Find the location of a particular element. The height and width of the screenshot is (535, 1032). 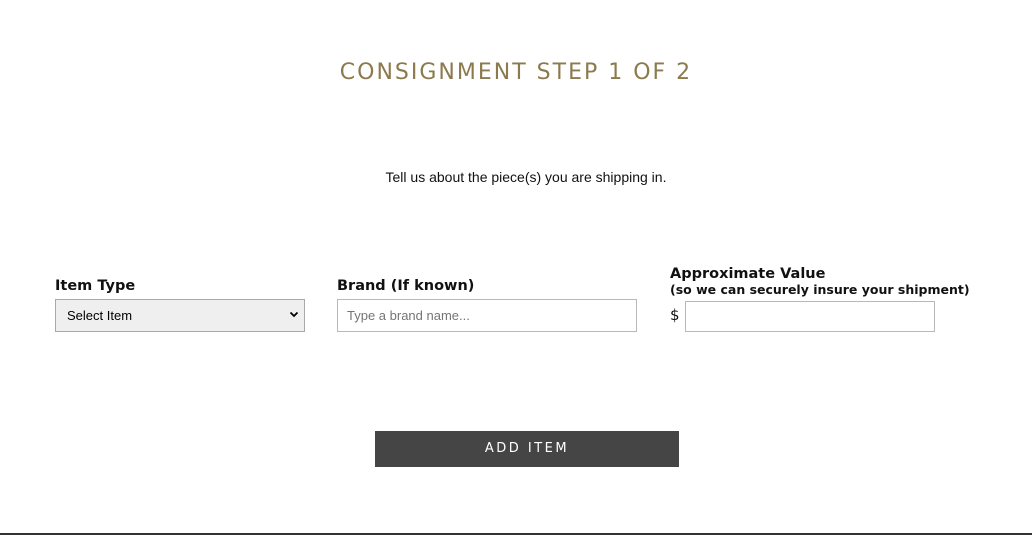

value-input is located at coordinates (810, 316).